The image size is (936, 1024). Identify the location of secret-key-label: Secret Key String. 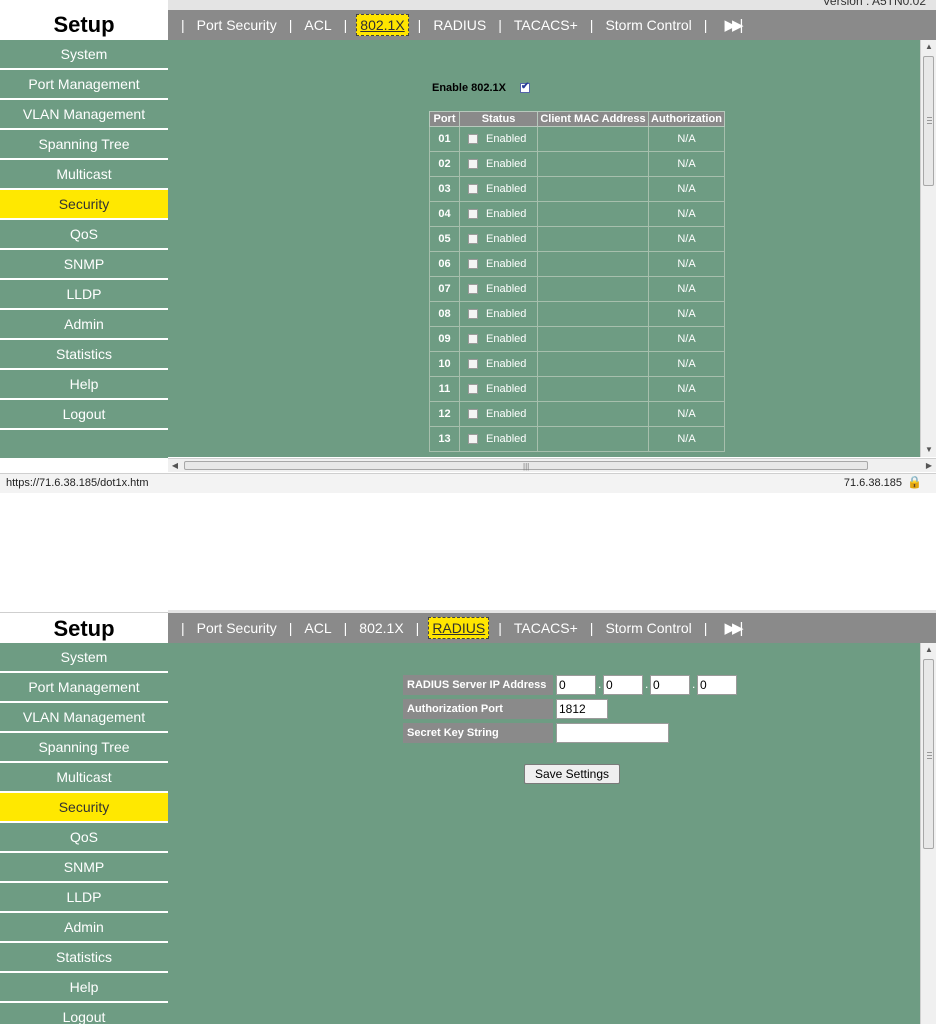
(478, 733).